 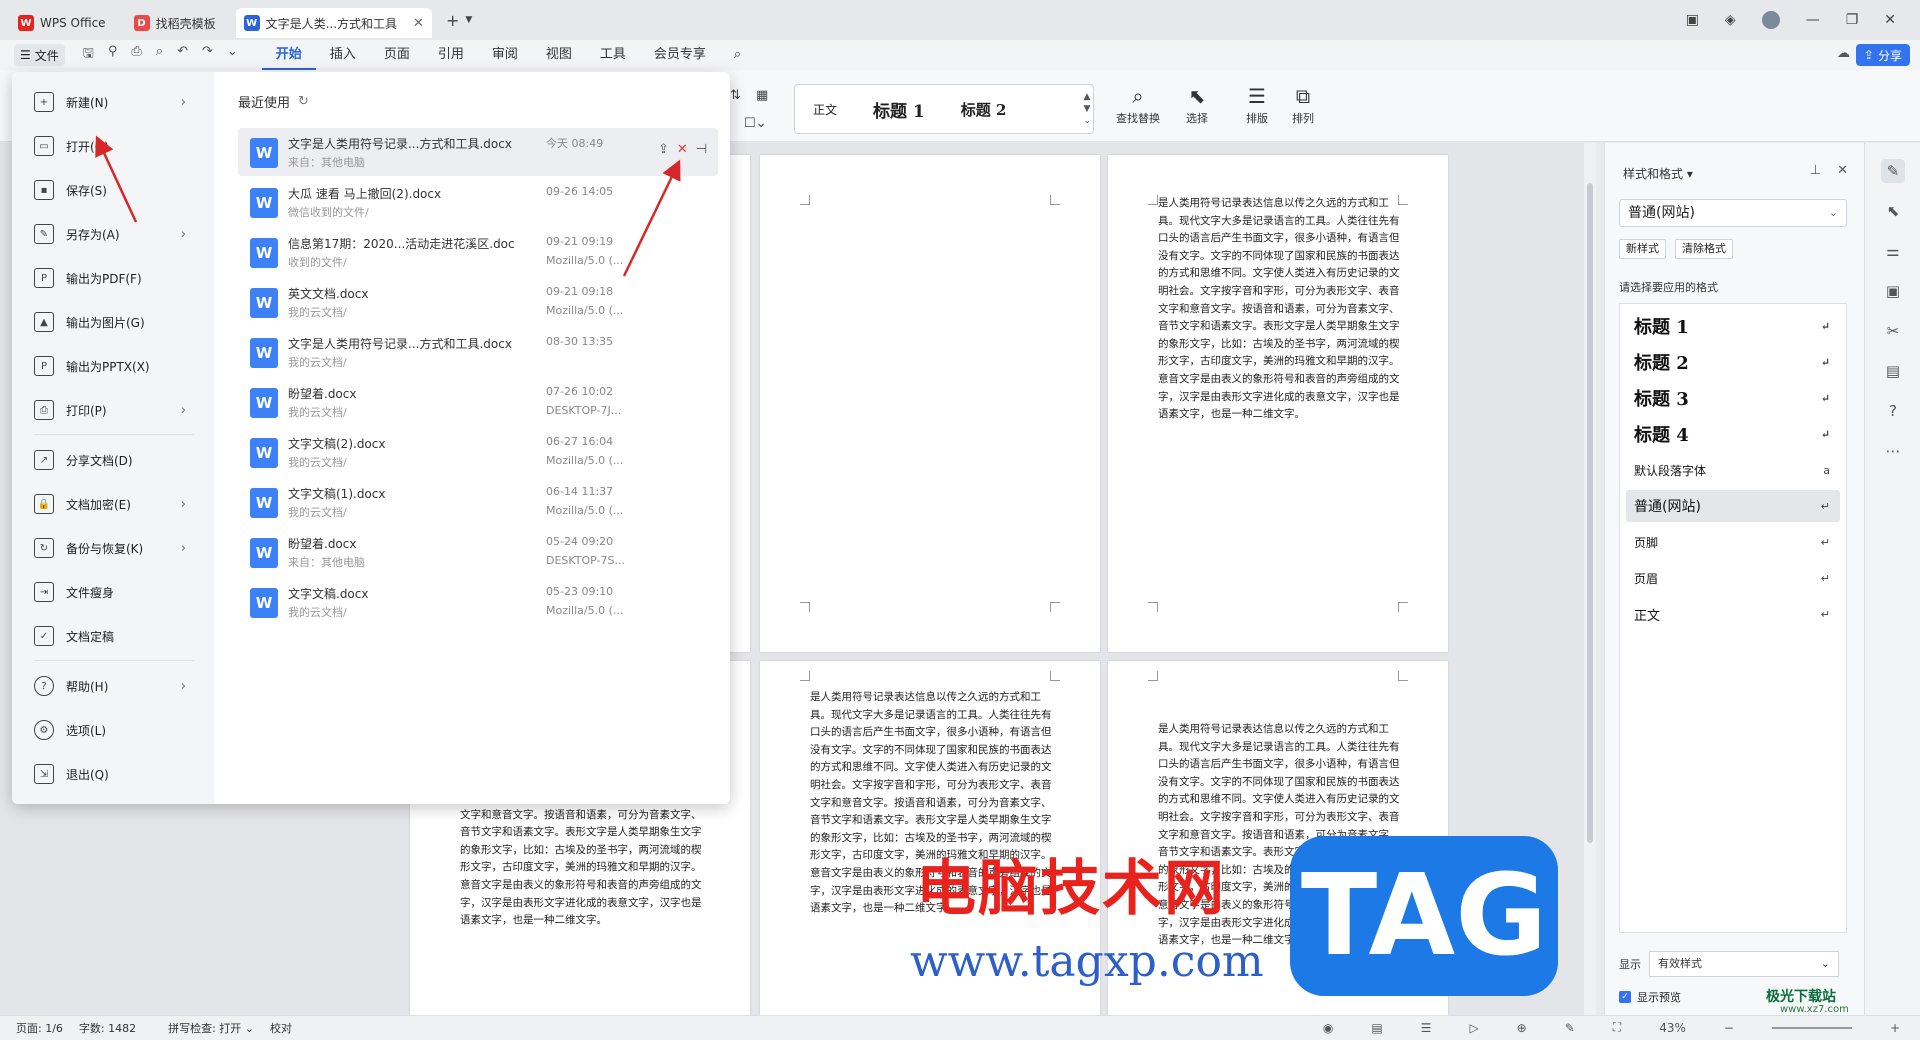 What do you see at coordinates (899, 109) in the screenshot?
I see `style-heading-1: 标题 1` at bounding box center [899, 109].